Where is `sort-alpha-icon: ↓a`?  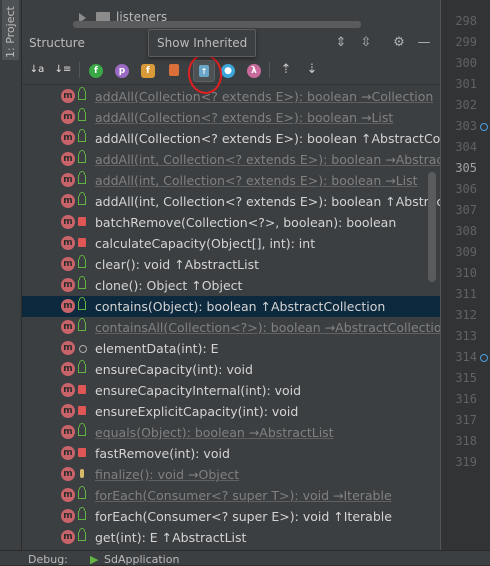 sort-alpha-icon: ↓a is located at coordinates (37, 70).